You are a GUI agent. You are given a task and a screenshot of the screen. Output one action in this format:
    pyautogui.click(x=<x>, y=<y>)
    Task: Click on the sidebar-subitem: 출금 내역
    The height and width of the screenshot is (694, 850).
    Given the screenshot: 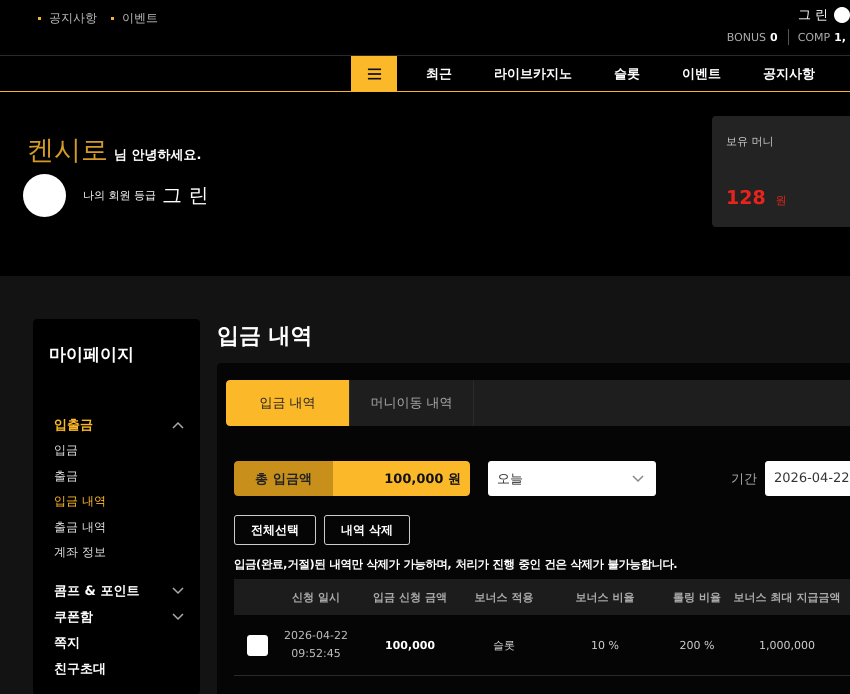 What is the action you would take?
    pyautogui.click(x=127, y=527)
    